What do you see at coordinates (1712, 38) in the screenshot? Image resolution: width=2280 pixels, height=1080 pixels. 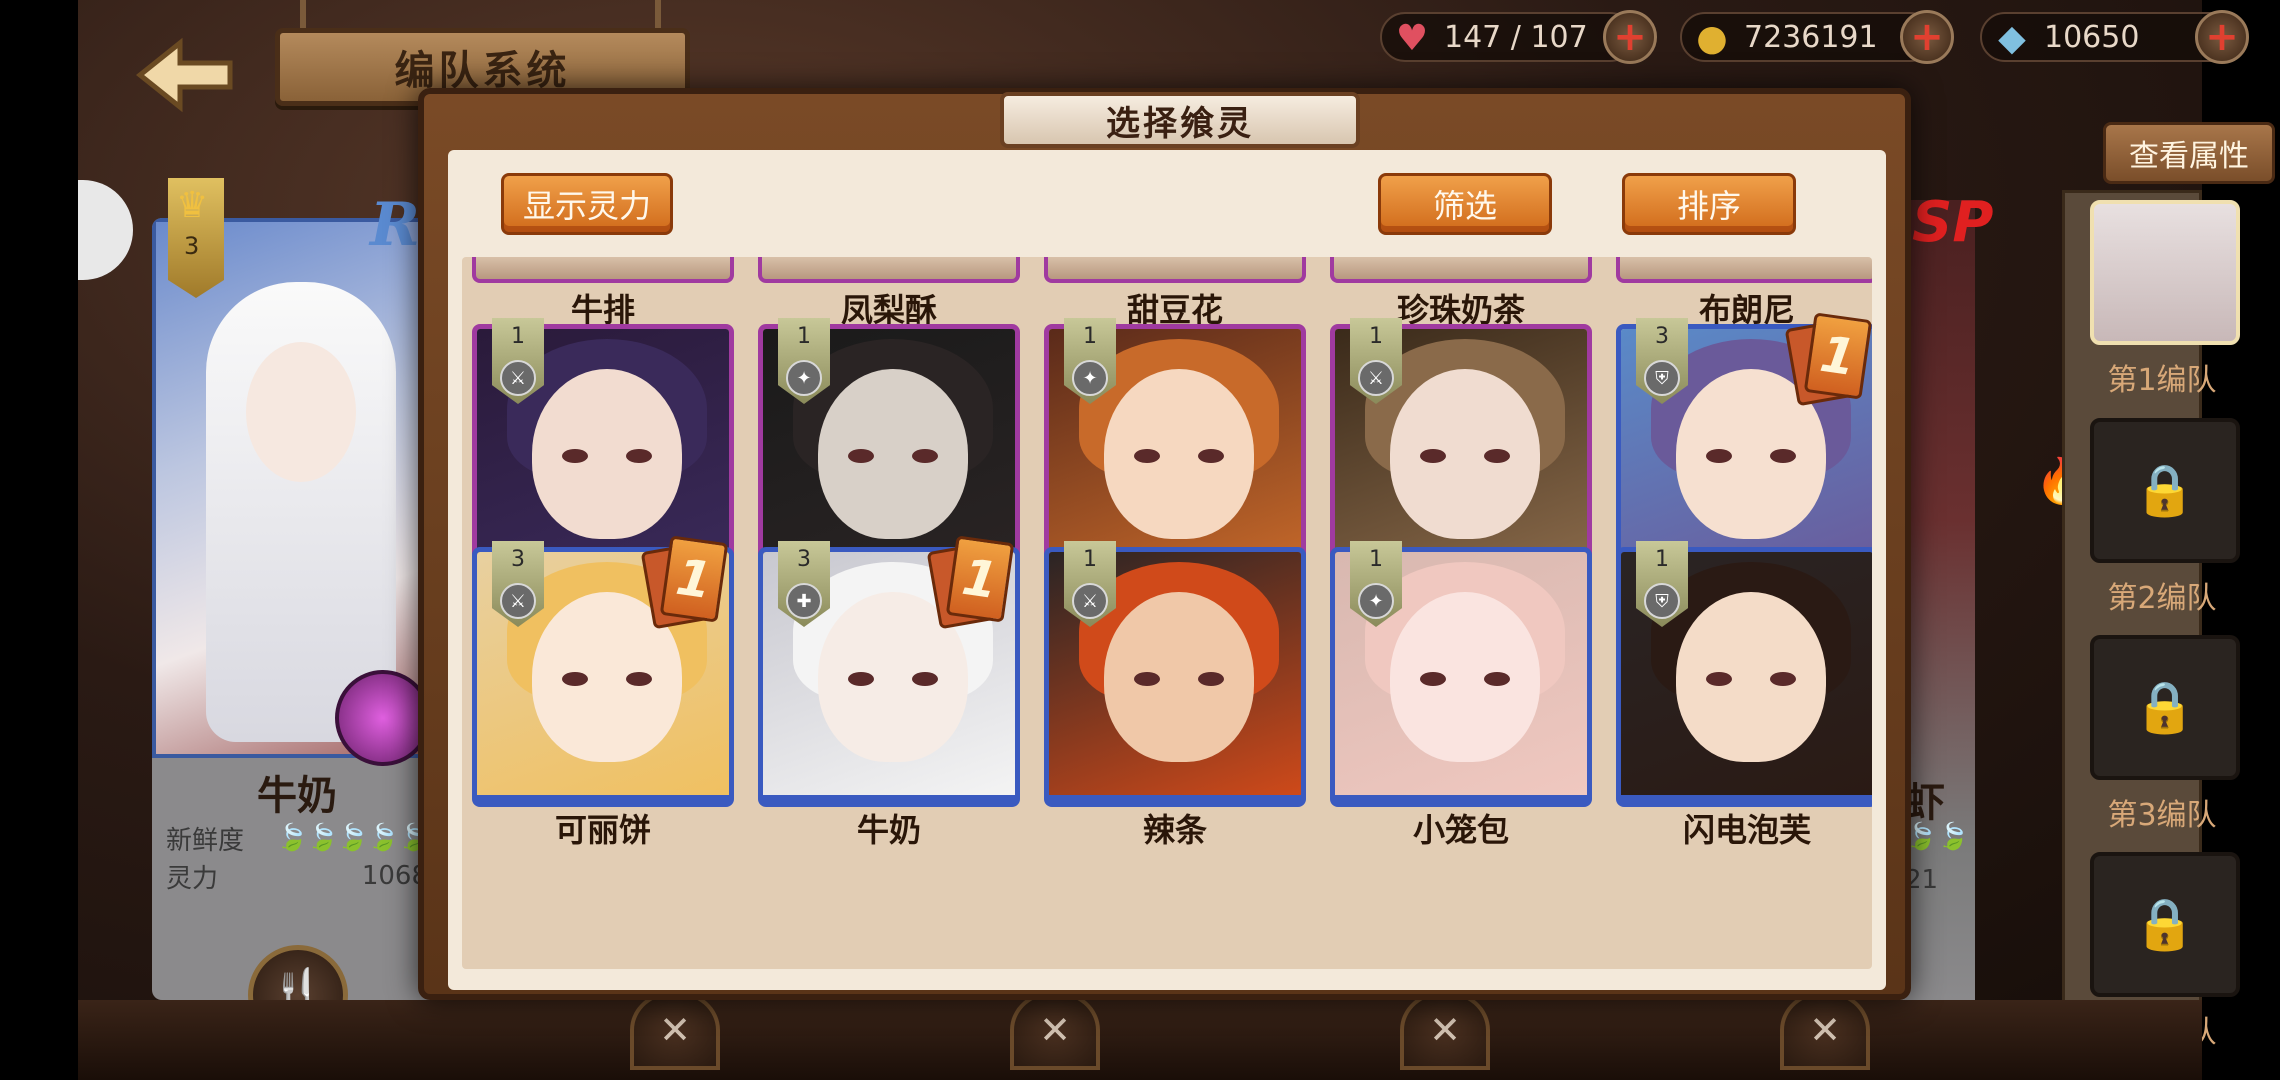 I see `coin-icon: ●` at bounding box center [1712, 38].